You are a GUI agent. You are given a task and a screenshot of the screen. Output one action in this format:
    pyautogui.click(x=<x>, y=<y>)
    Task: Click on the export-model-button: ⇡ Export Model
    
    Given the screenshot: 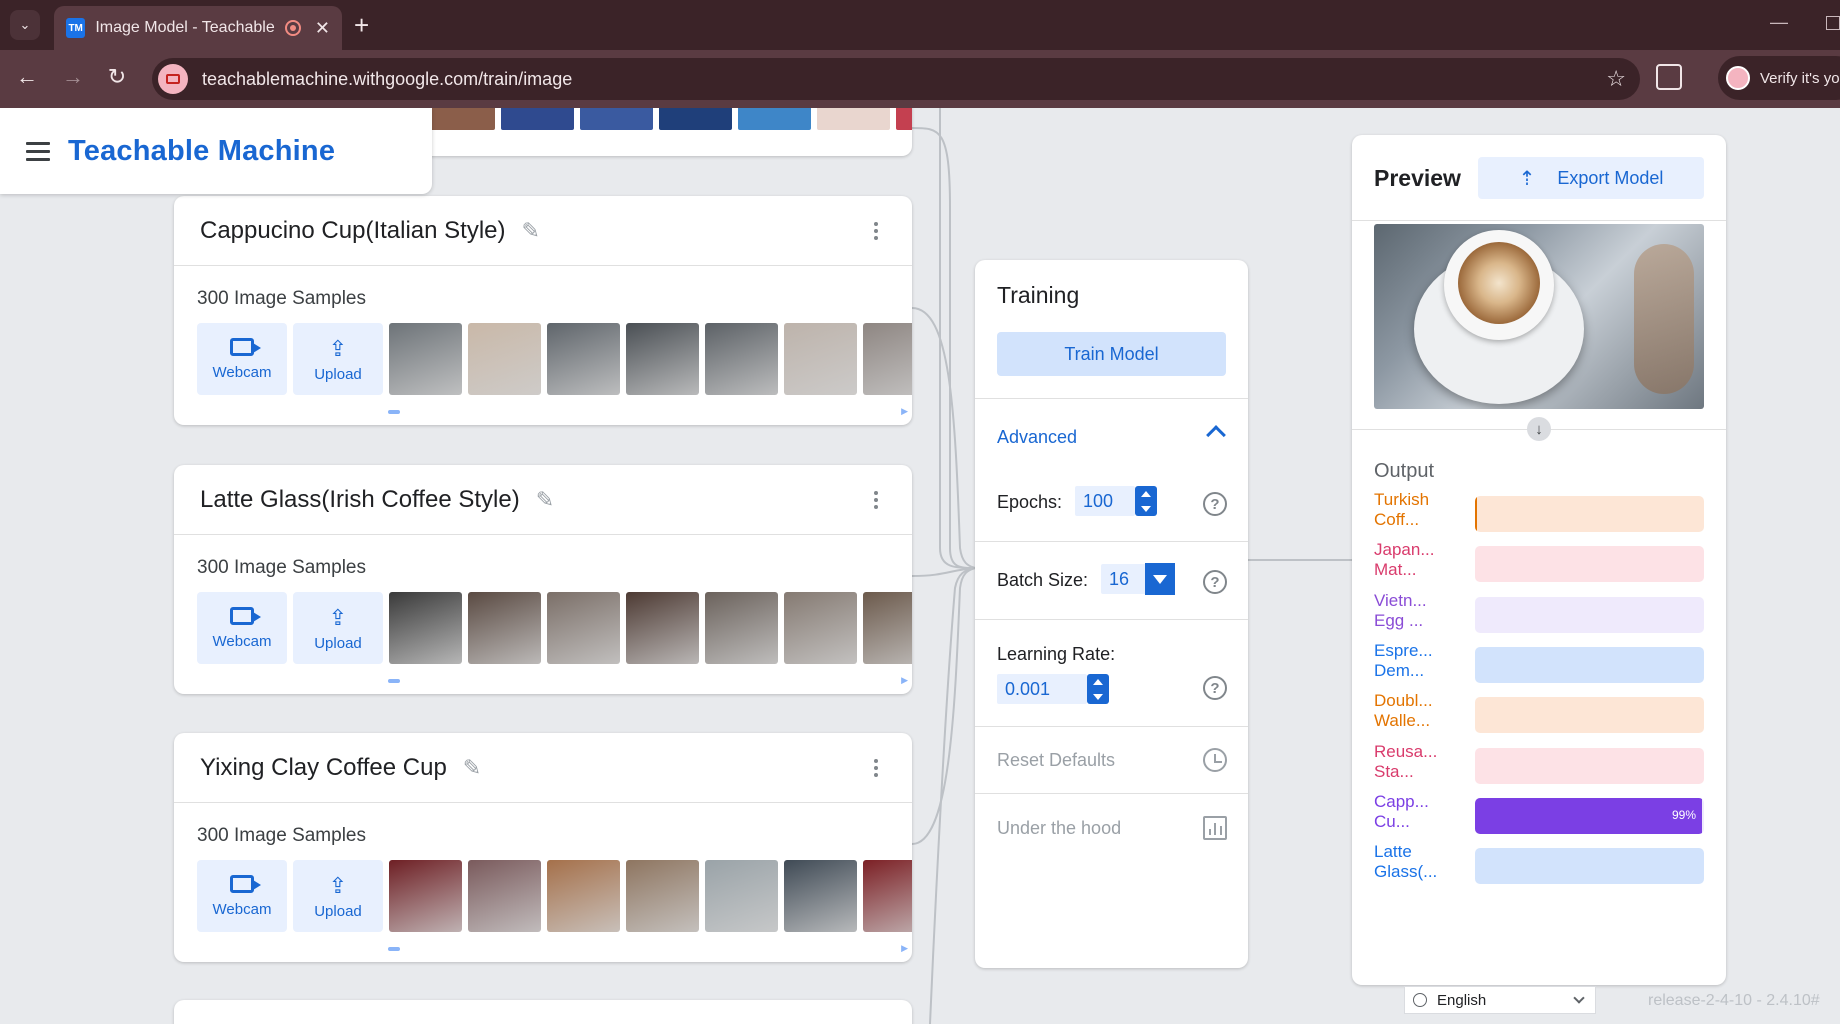 What is the action you would take?
    pyautogui.click(x=1591, y=178)
    